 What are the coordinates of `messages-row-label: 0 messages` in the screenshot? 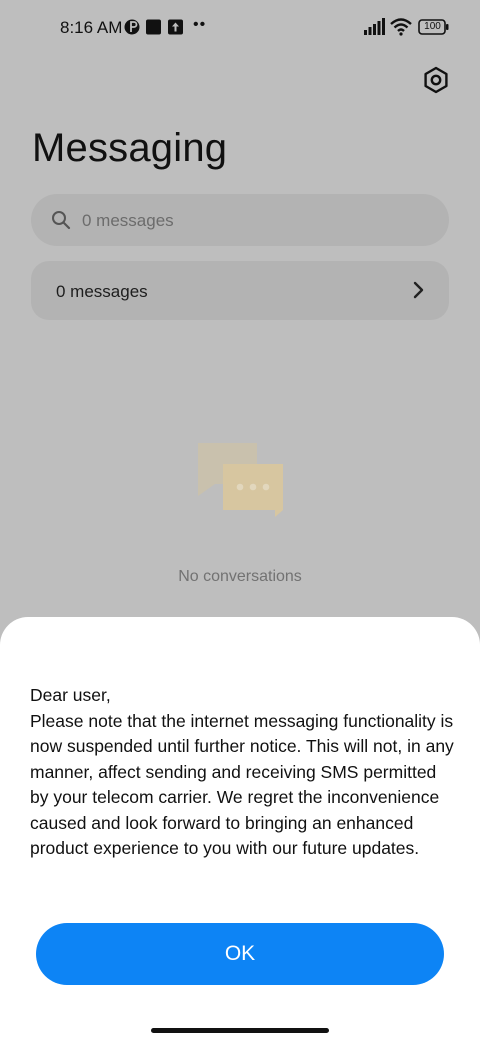 It's located at (102, 291).